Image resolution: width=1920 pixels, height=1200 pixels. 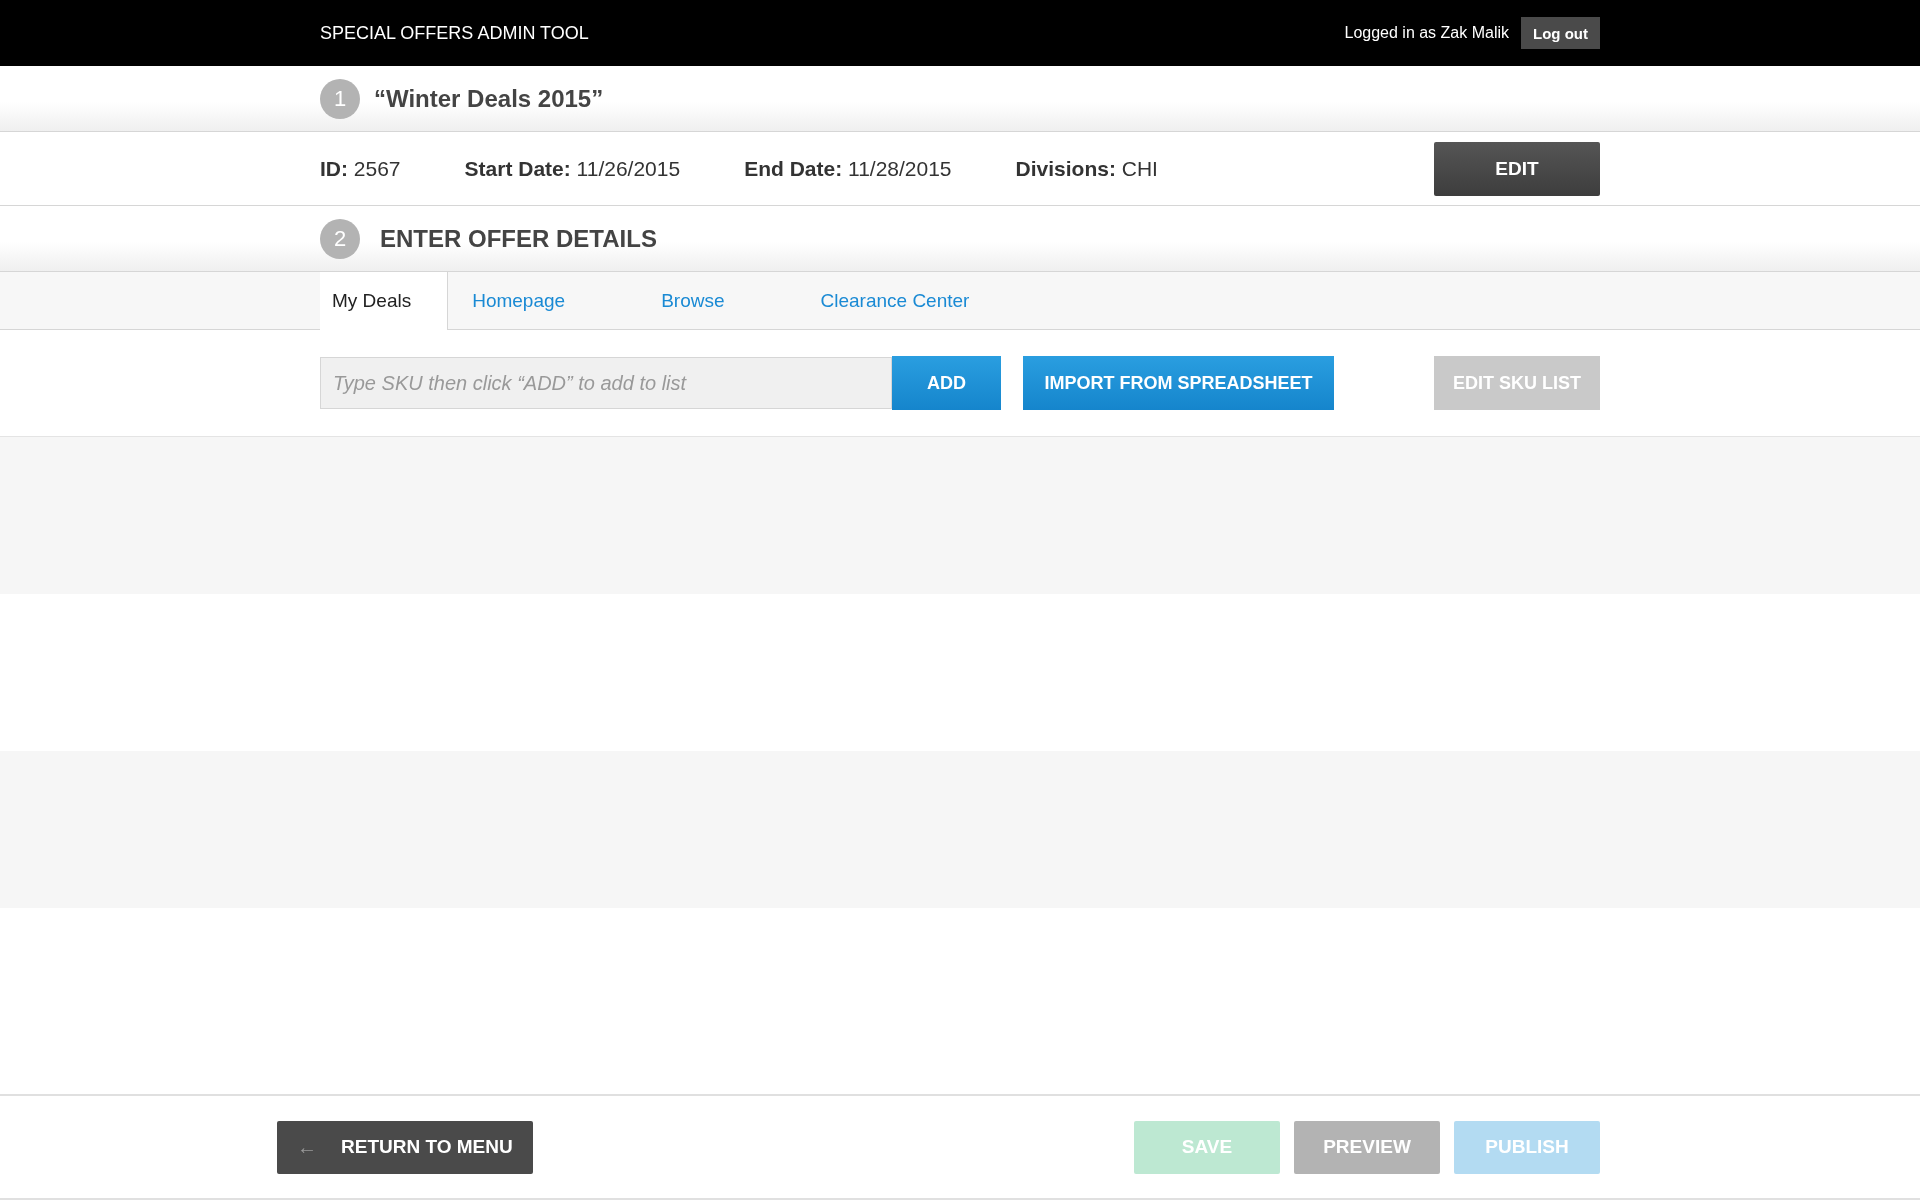 I want to click on info-field: Divisions: CHI, so click(x=1086, y=168).